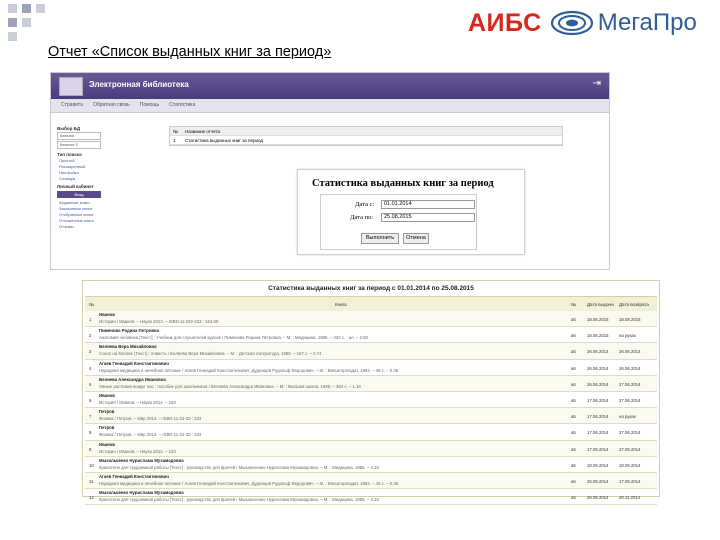  I want to click on report-name: Статистика выданных книг за период, so click(224, 140).